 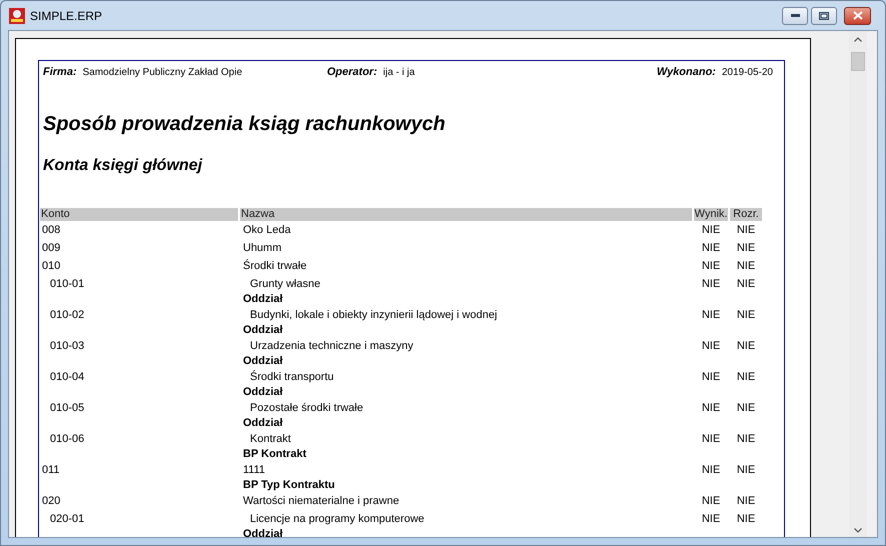 What do you see at coordinates (746, 214) in the screenshot?
I see `column-header: Rozr.` at bounding box center [746, 214].